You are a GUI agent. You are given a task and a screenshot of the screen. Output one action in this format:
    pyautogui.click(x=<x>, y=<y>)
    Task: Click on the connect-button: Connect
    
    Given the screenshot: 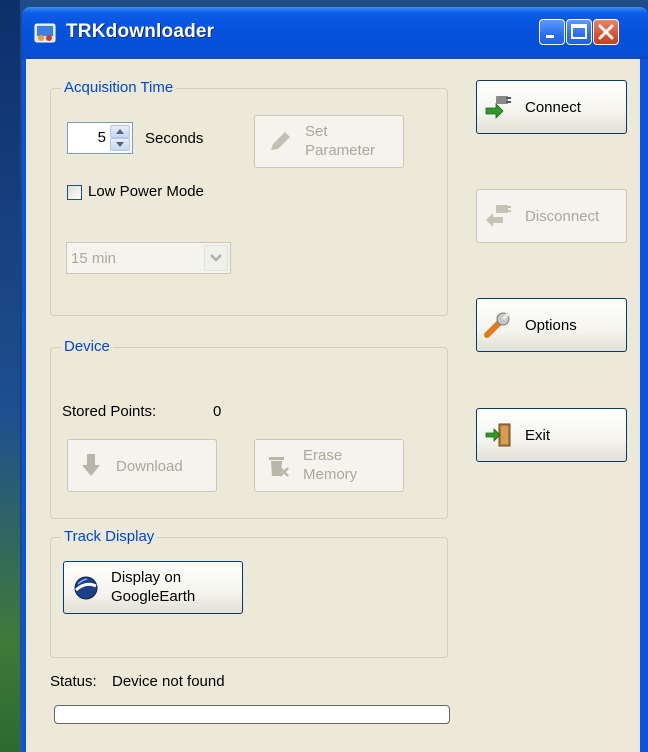 What is the action you would take?
    pyautogui.click(x=551, y=107)
    